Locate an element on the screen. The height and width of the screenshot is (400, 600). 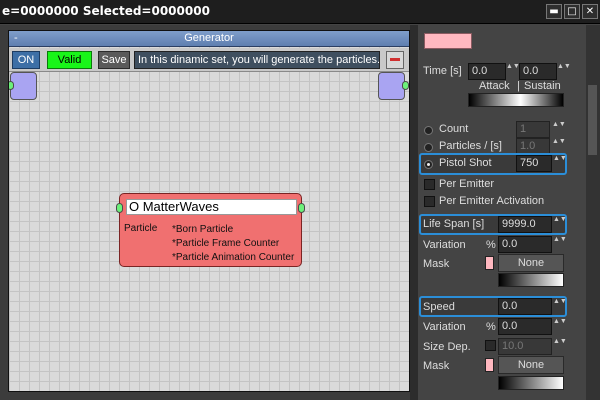
particles-per-second-radio is located at coordinates (428, 147).